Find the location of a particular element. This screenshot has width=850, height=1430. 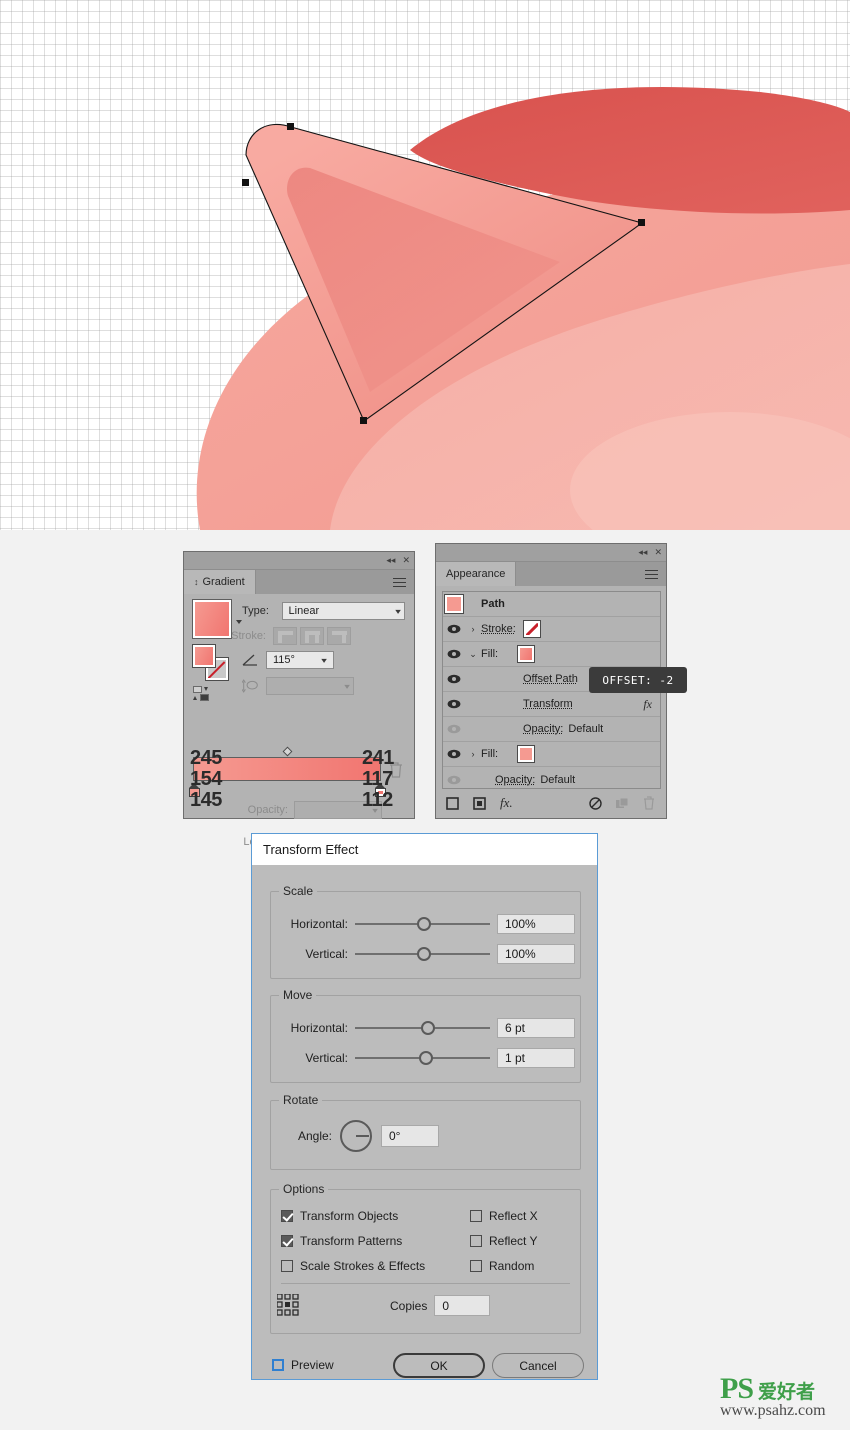

preview-checkbox-row: Preview is located at coordinates (303, 1365).